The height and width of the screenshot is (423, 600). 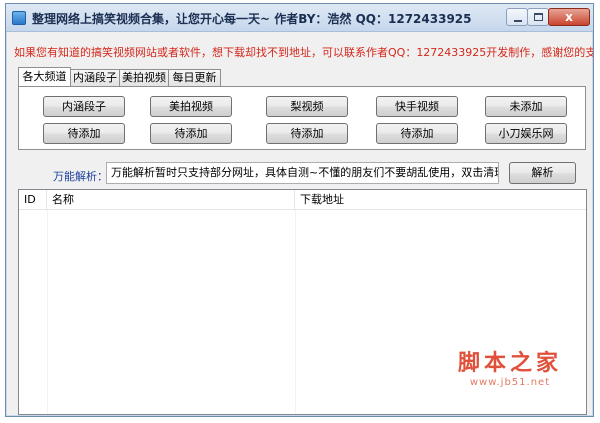 What do you see at coordinates (80, 176) in the screenshot?
I see `parse-label: 万能解析：` at bounding box center [80, 176].